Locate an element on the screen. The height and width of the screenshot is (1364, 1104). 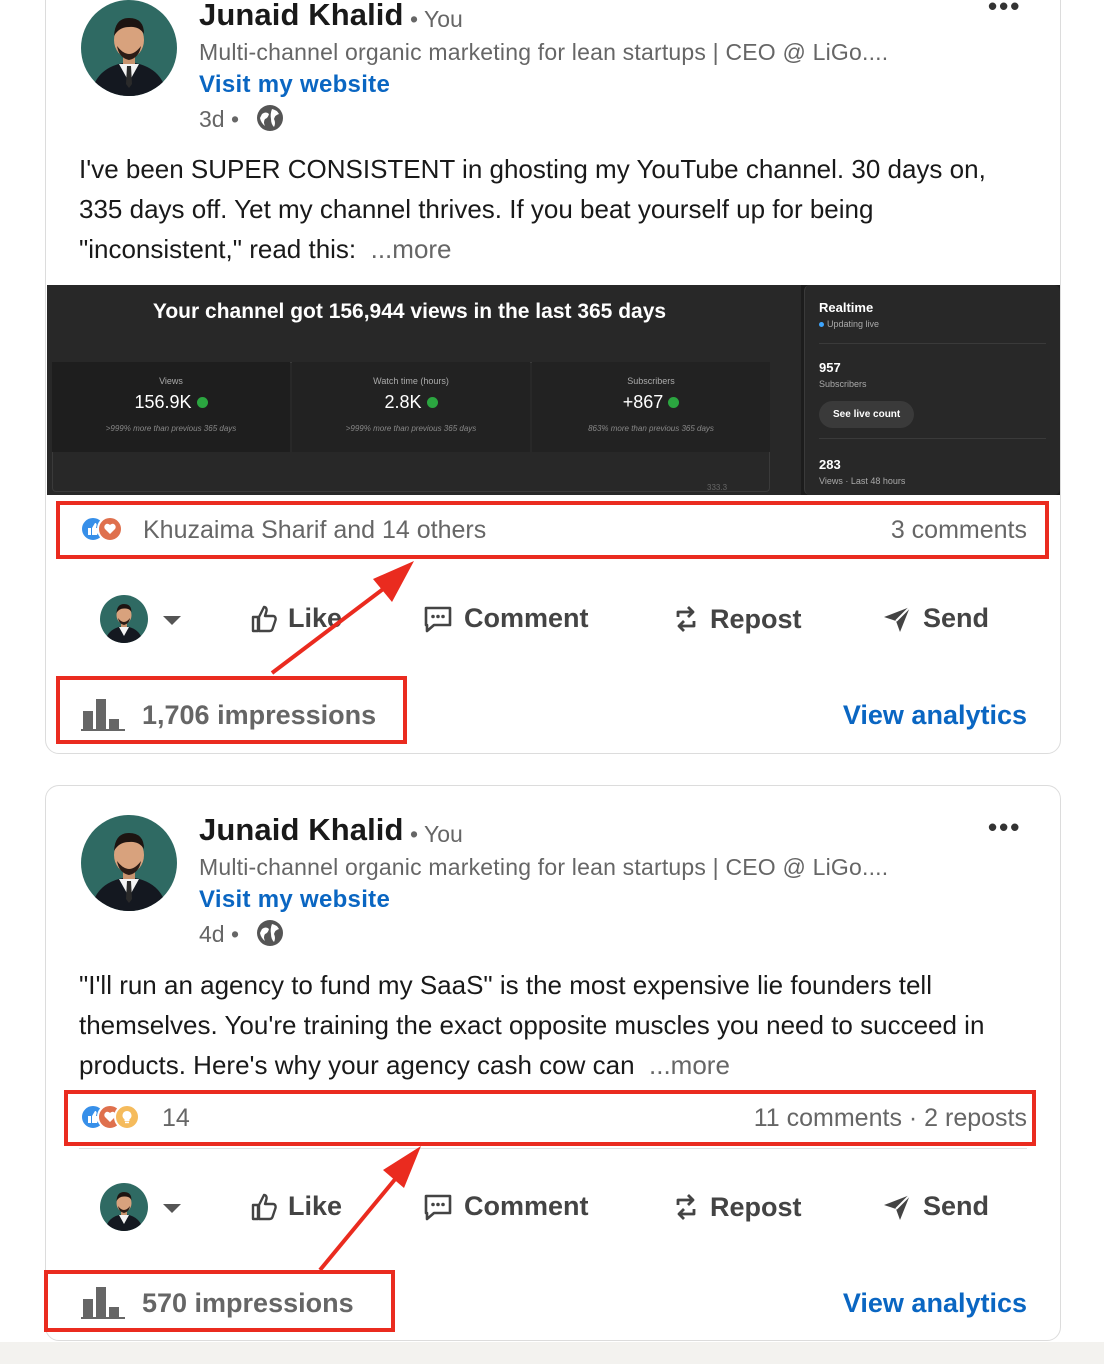
divider is located at coordinates (553, 1148).